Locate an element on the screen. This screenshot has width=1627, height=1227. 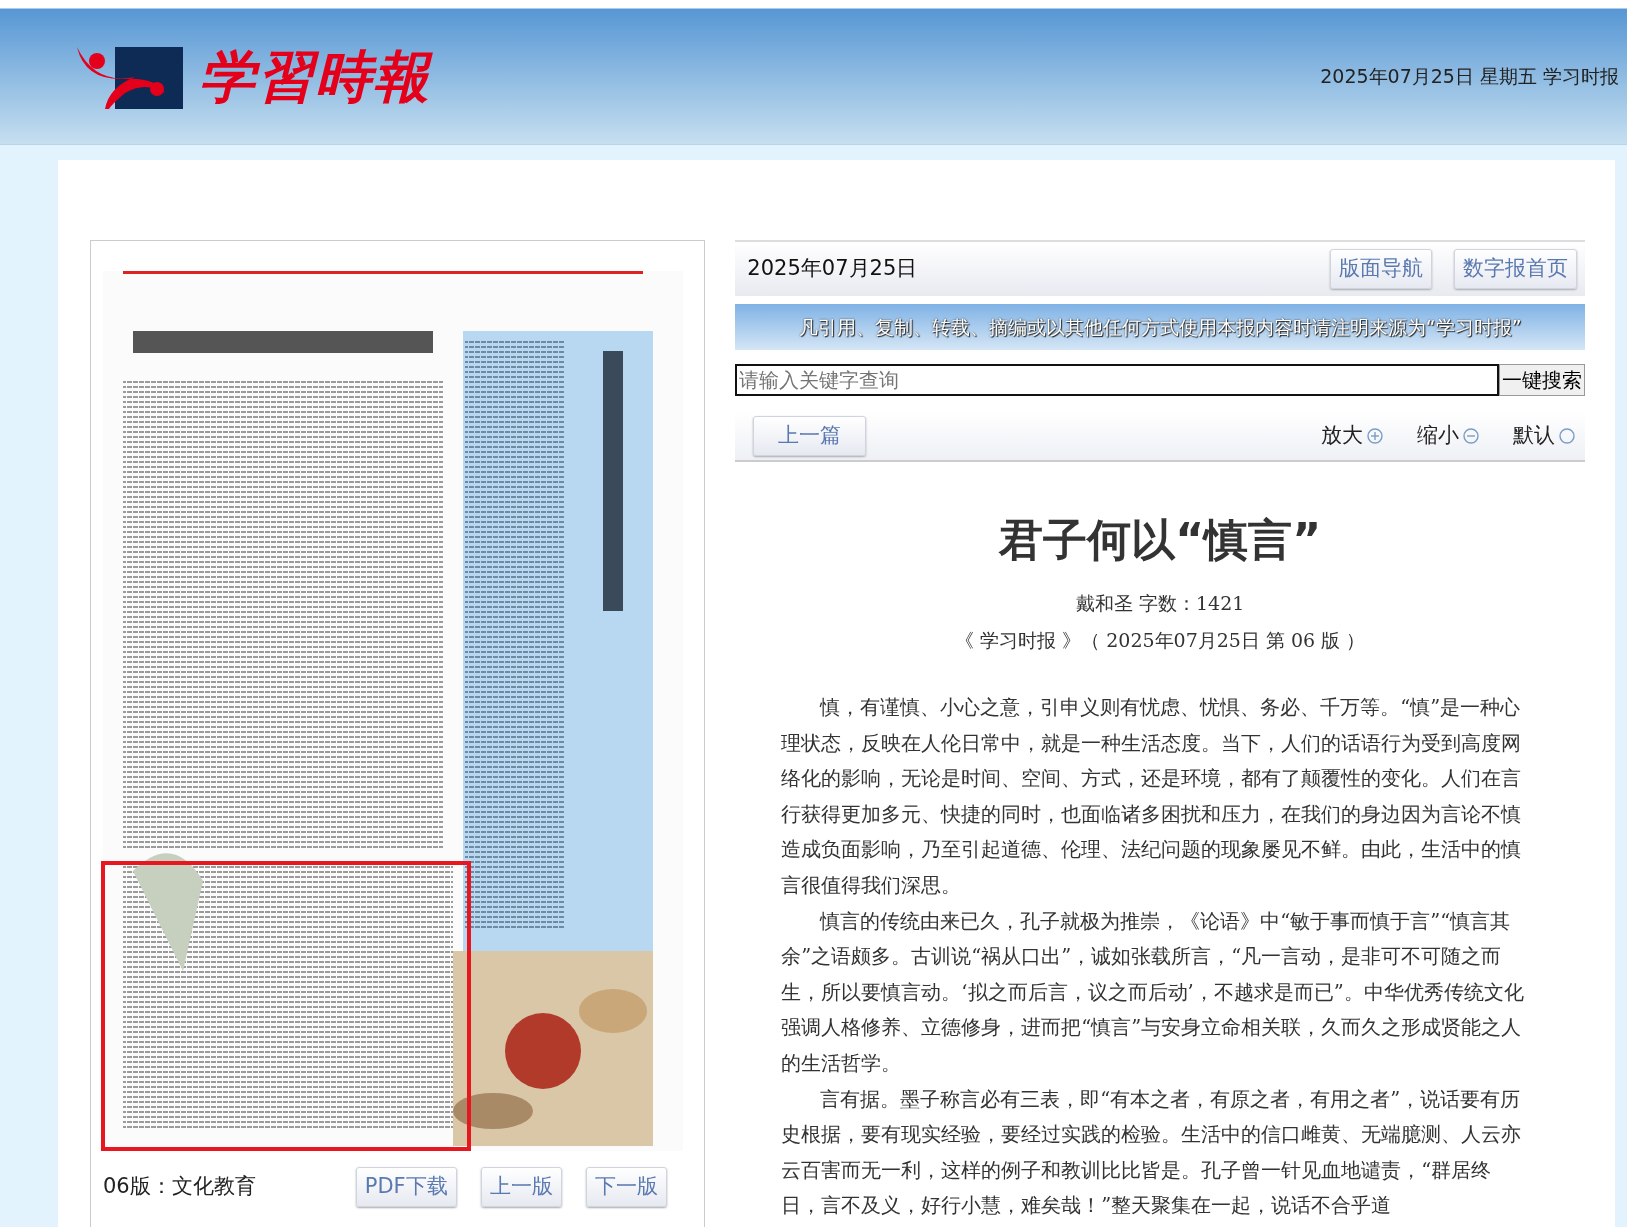
pdf-download-button: PDF下载 is located at coordinates (406, 1187).